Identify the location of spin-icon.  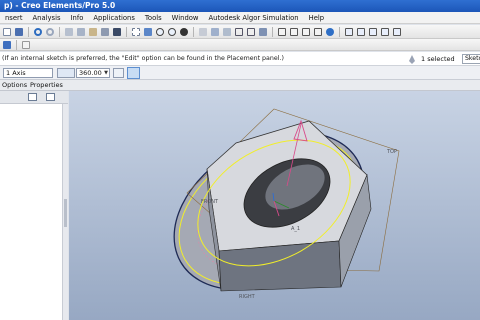
(184, 32).